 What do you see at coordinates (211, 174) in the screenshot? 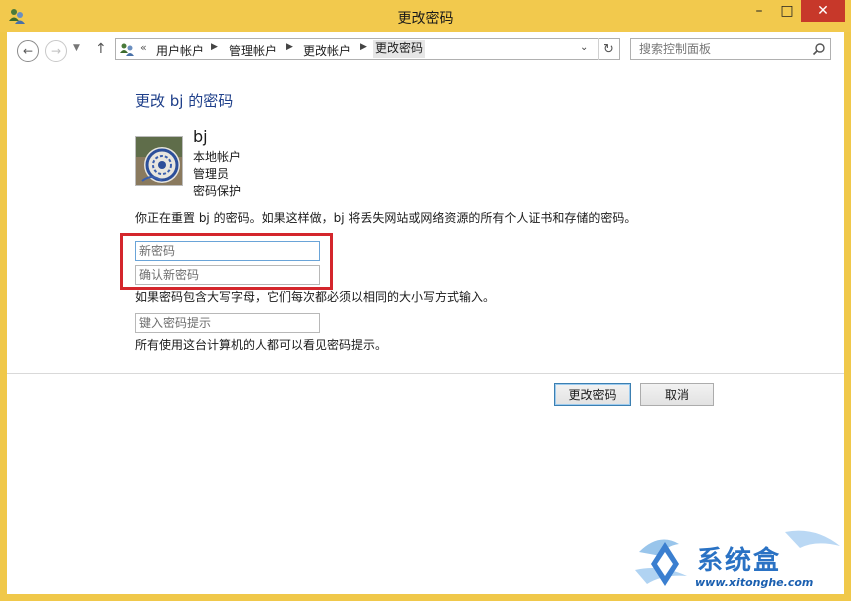
I see `account-role: 管理员` at bounding box center [211, 174].